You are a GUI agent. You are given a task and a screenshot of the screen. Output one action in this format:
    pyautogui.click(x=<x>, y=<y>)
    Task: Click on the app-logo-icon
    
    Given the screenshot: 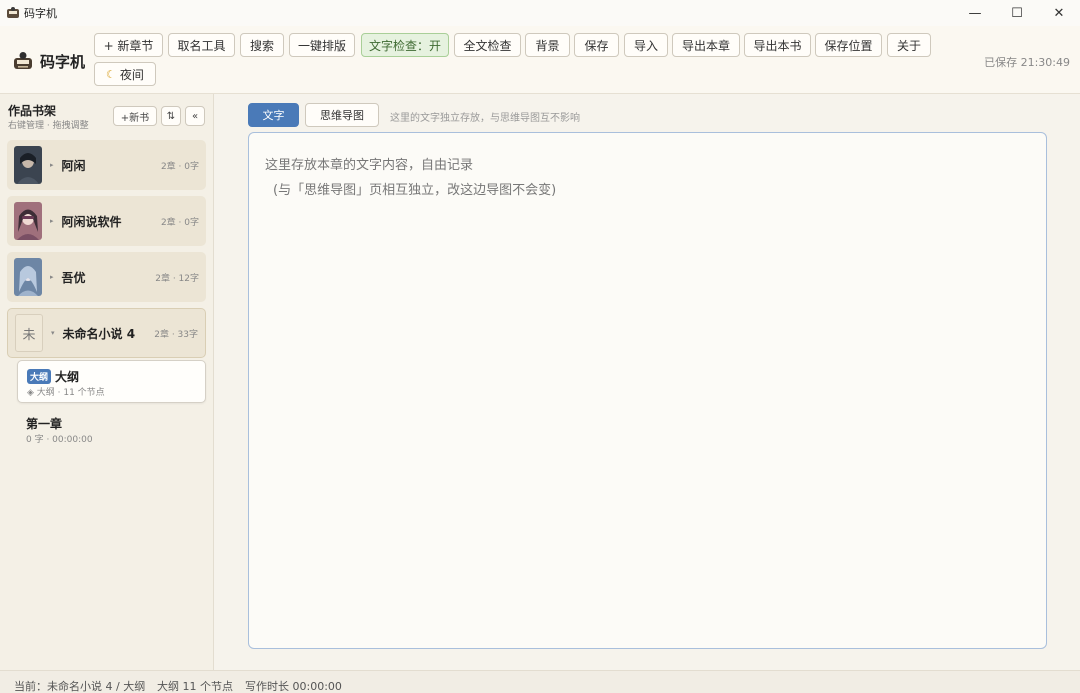 What is the action you would take?
    pyautogui.click(x=13, y=12)
    